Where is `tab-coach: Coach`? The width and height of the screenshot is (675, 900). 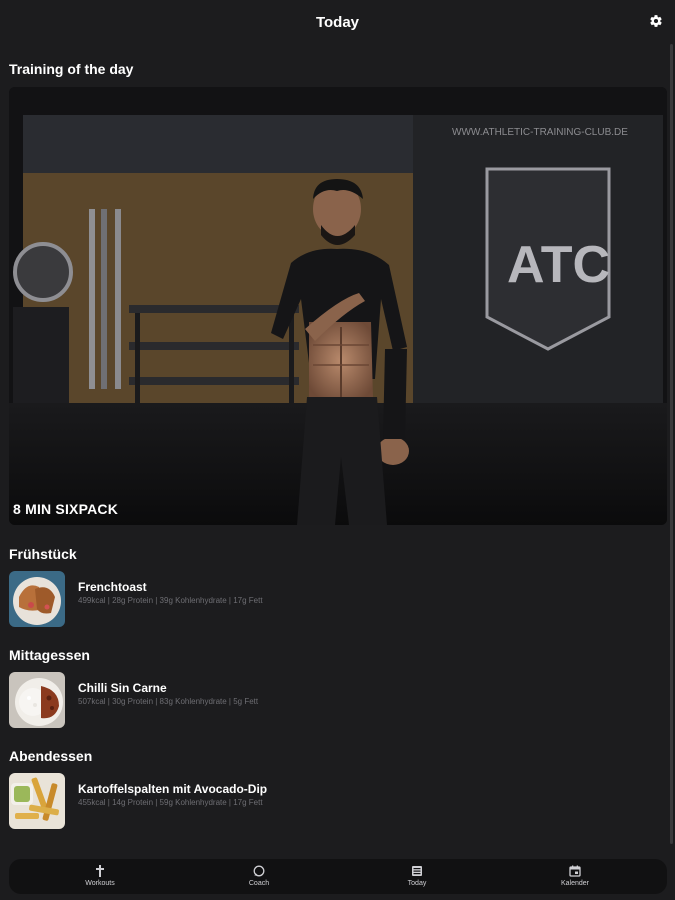
tab-coach: Coach is located at coordinates (259, 876).